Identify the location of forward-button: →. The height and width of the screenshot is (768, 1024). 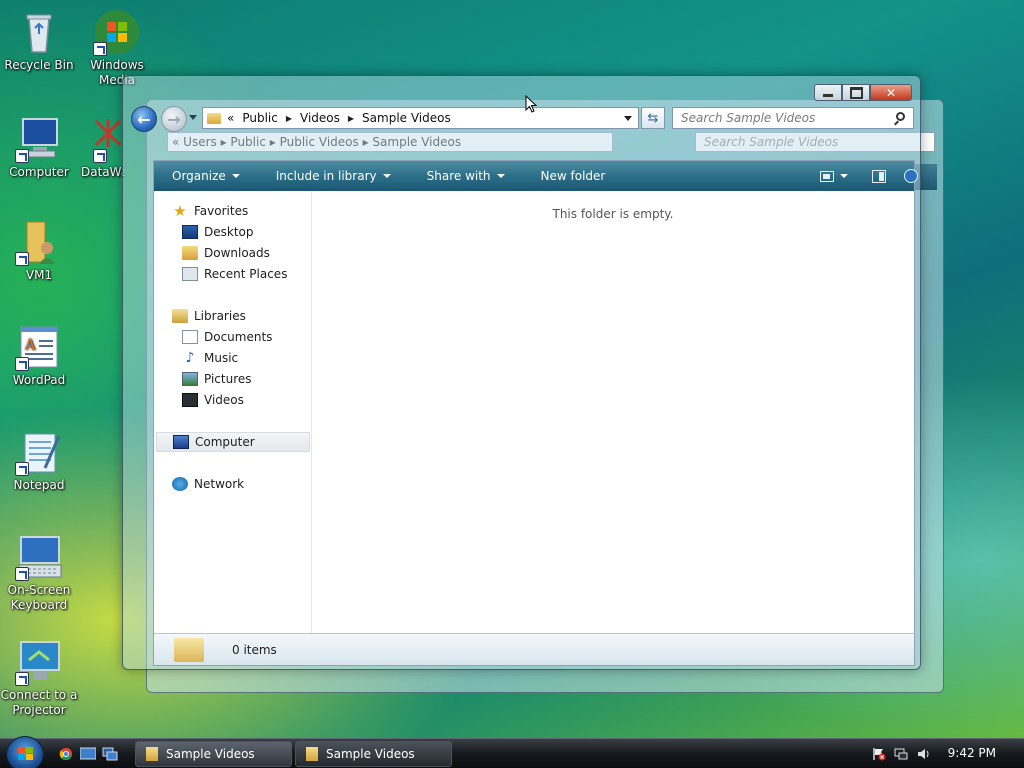
(174, 119).